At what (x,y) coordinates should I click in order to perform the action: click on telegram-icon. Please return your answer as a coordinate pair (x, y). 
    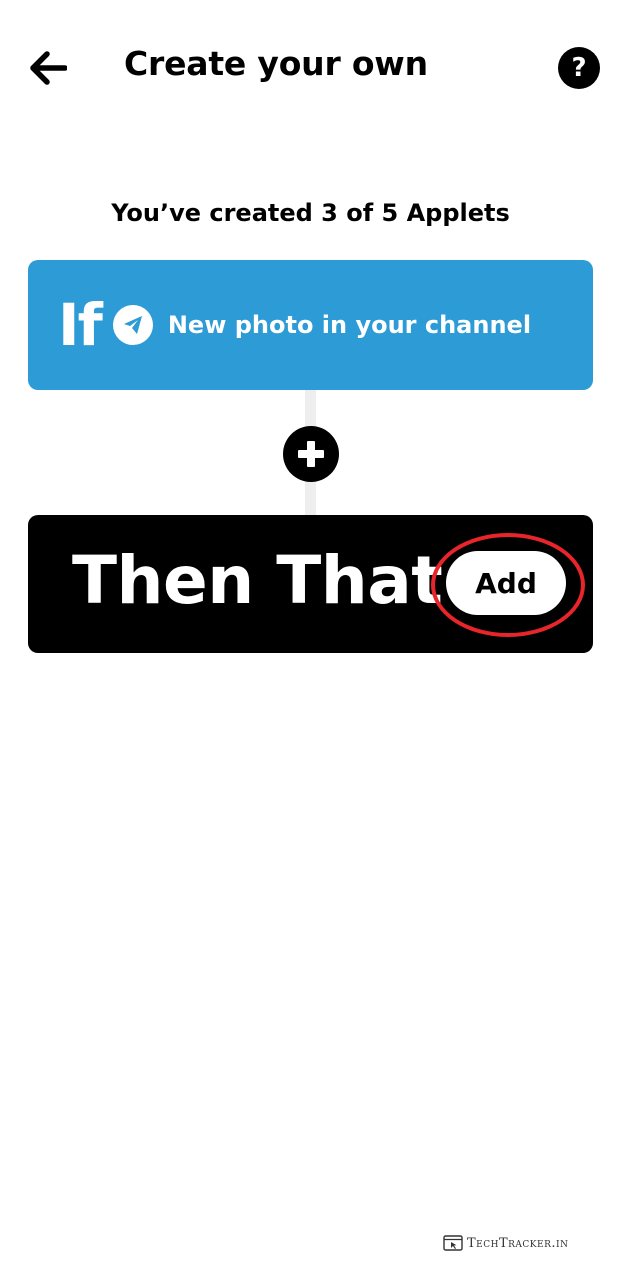
    Looking at the image, I should click on (132, 325).